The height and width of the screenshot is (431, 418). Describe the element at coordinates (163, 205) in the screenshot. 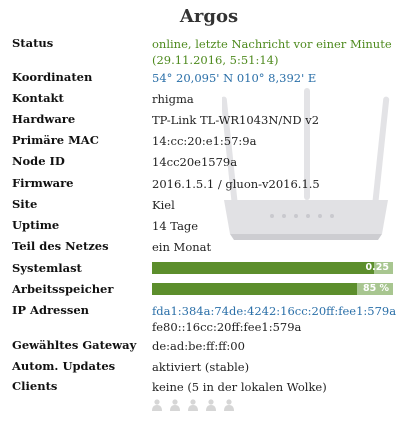

I see `site-value: Kiel` at that location.